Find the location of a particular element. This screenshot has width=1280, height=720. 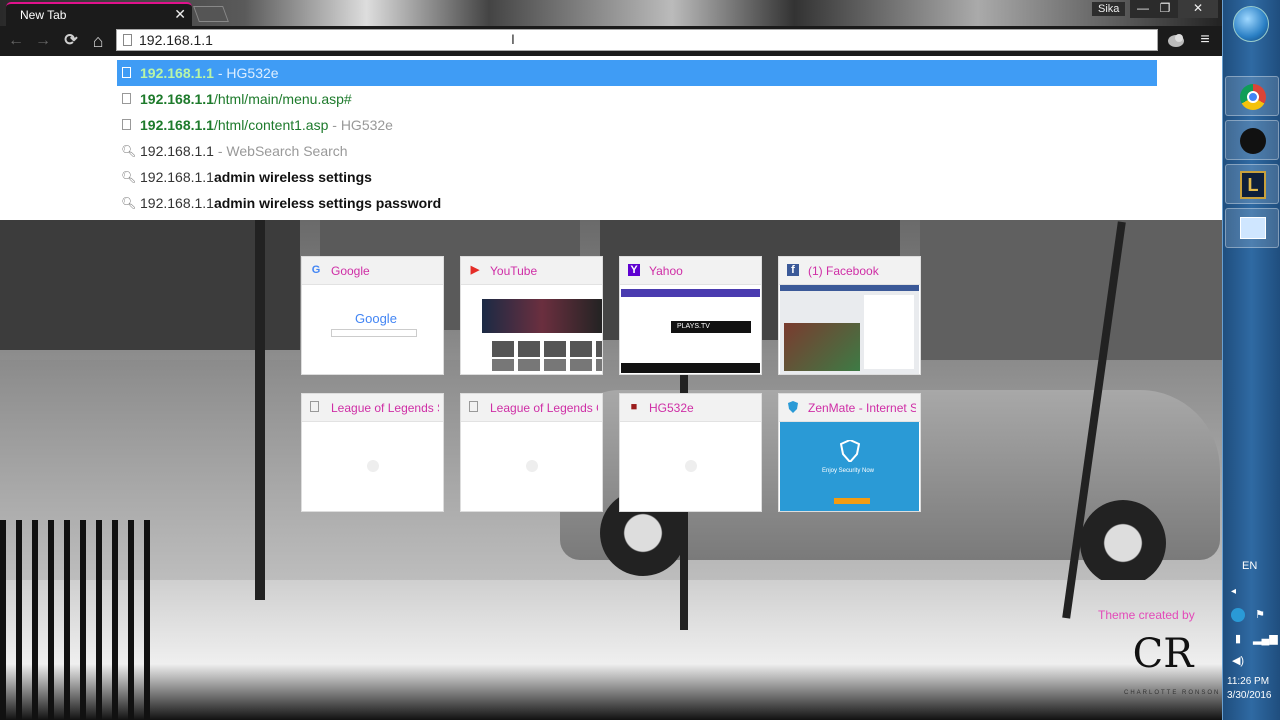

clock-time: 11:26 PM is located at coordinates (1248, 681).